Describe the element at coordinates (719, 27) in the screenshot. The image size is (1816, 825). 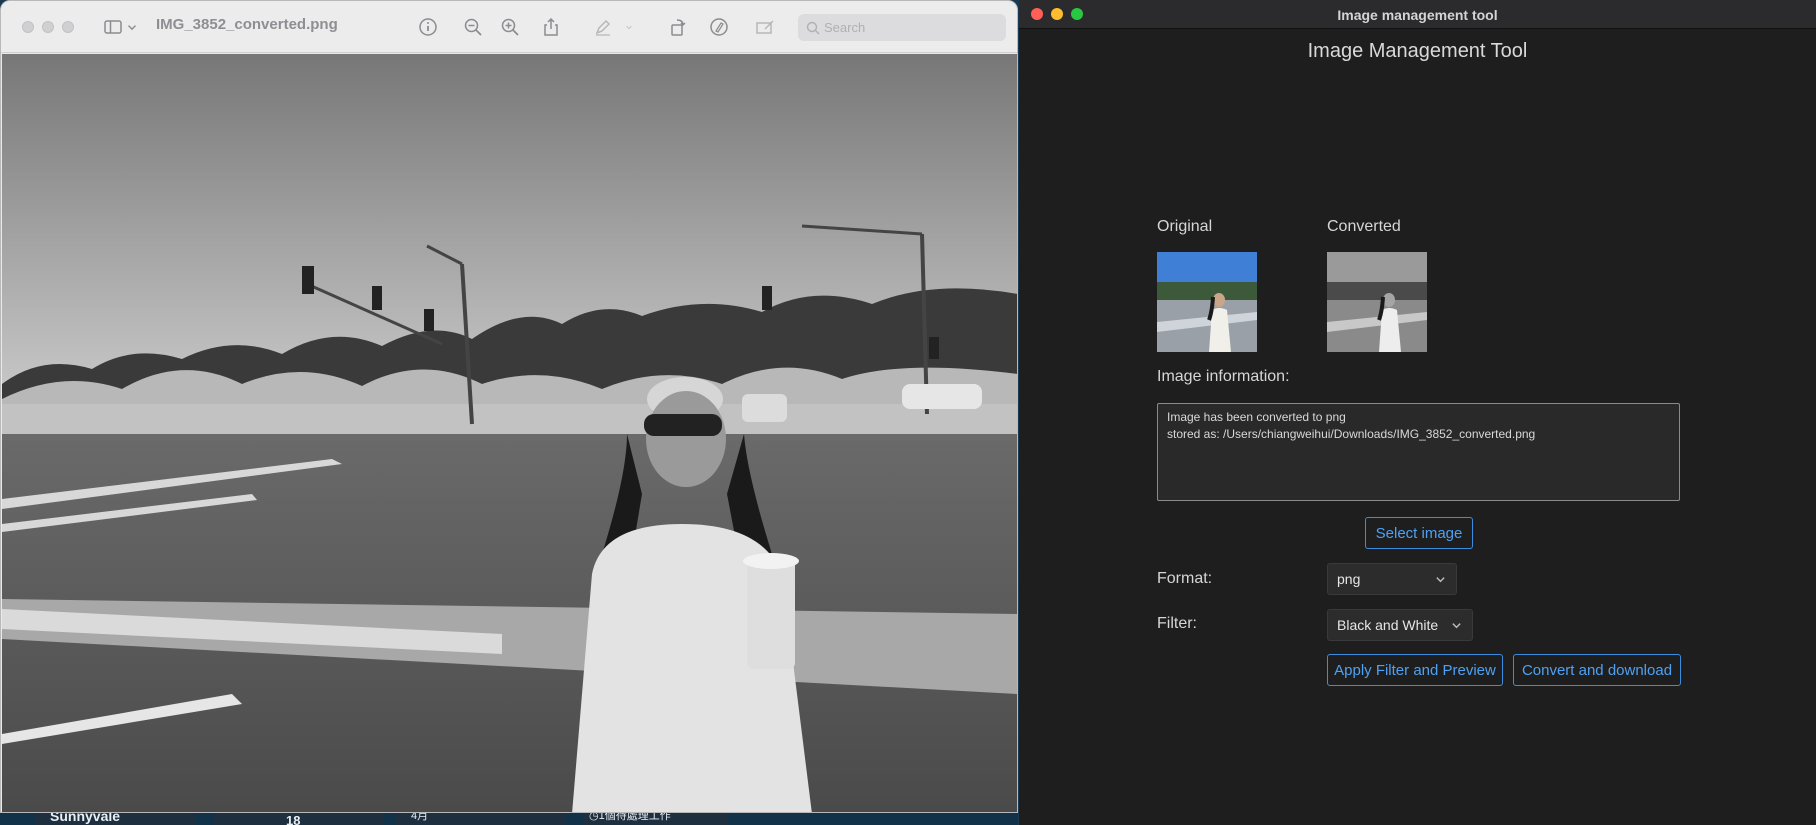
I see `markup-icon` at that location.